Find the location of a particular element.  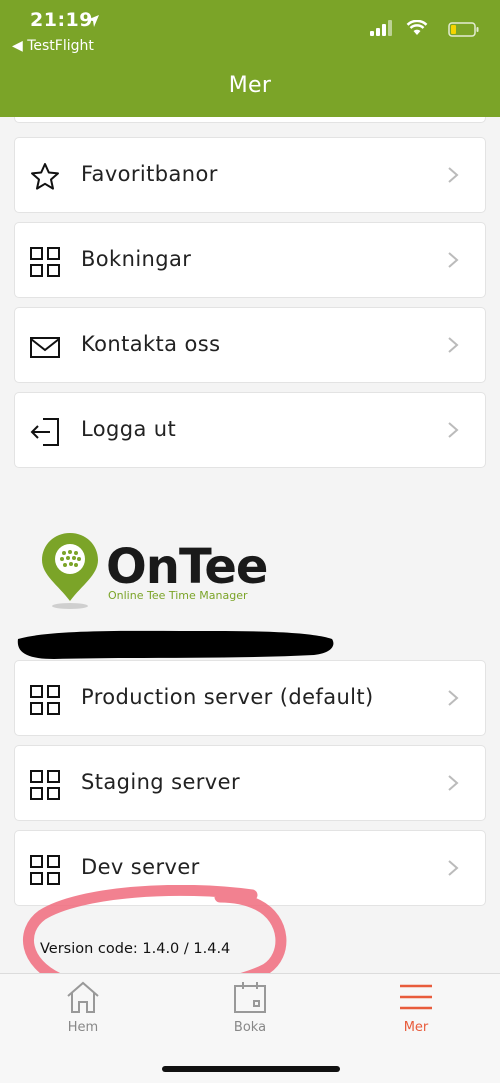

mail-icon is located at coordinates (45, 347).